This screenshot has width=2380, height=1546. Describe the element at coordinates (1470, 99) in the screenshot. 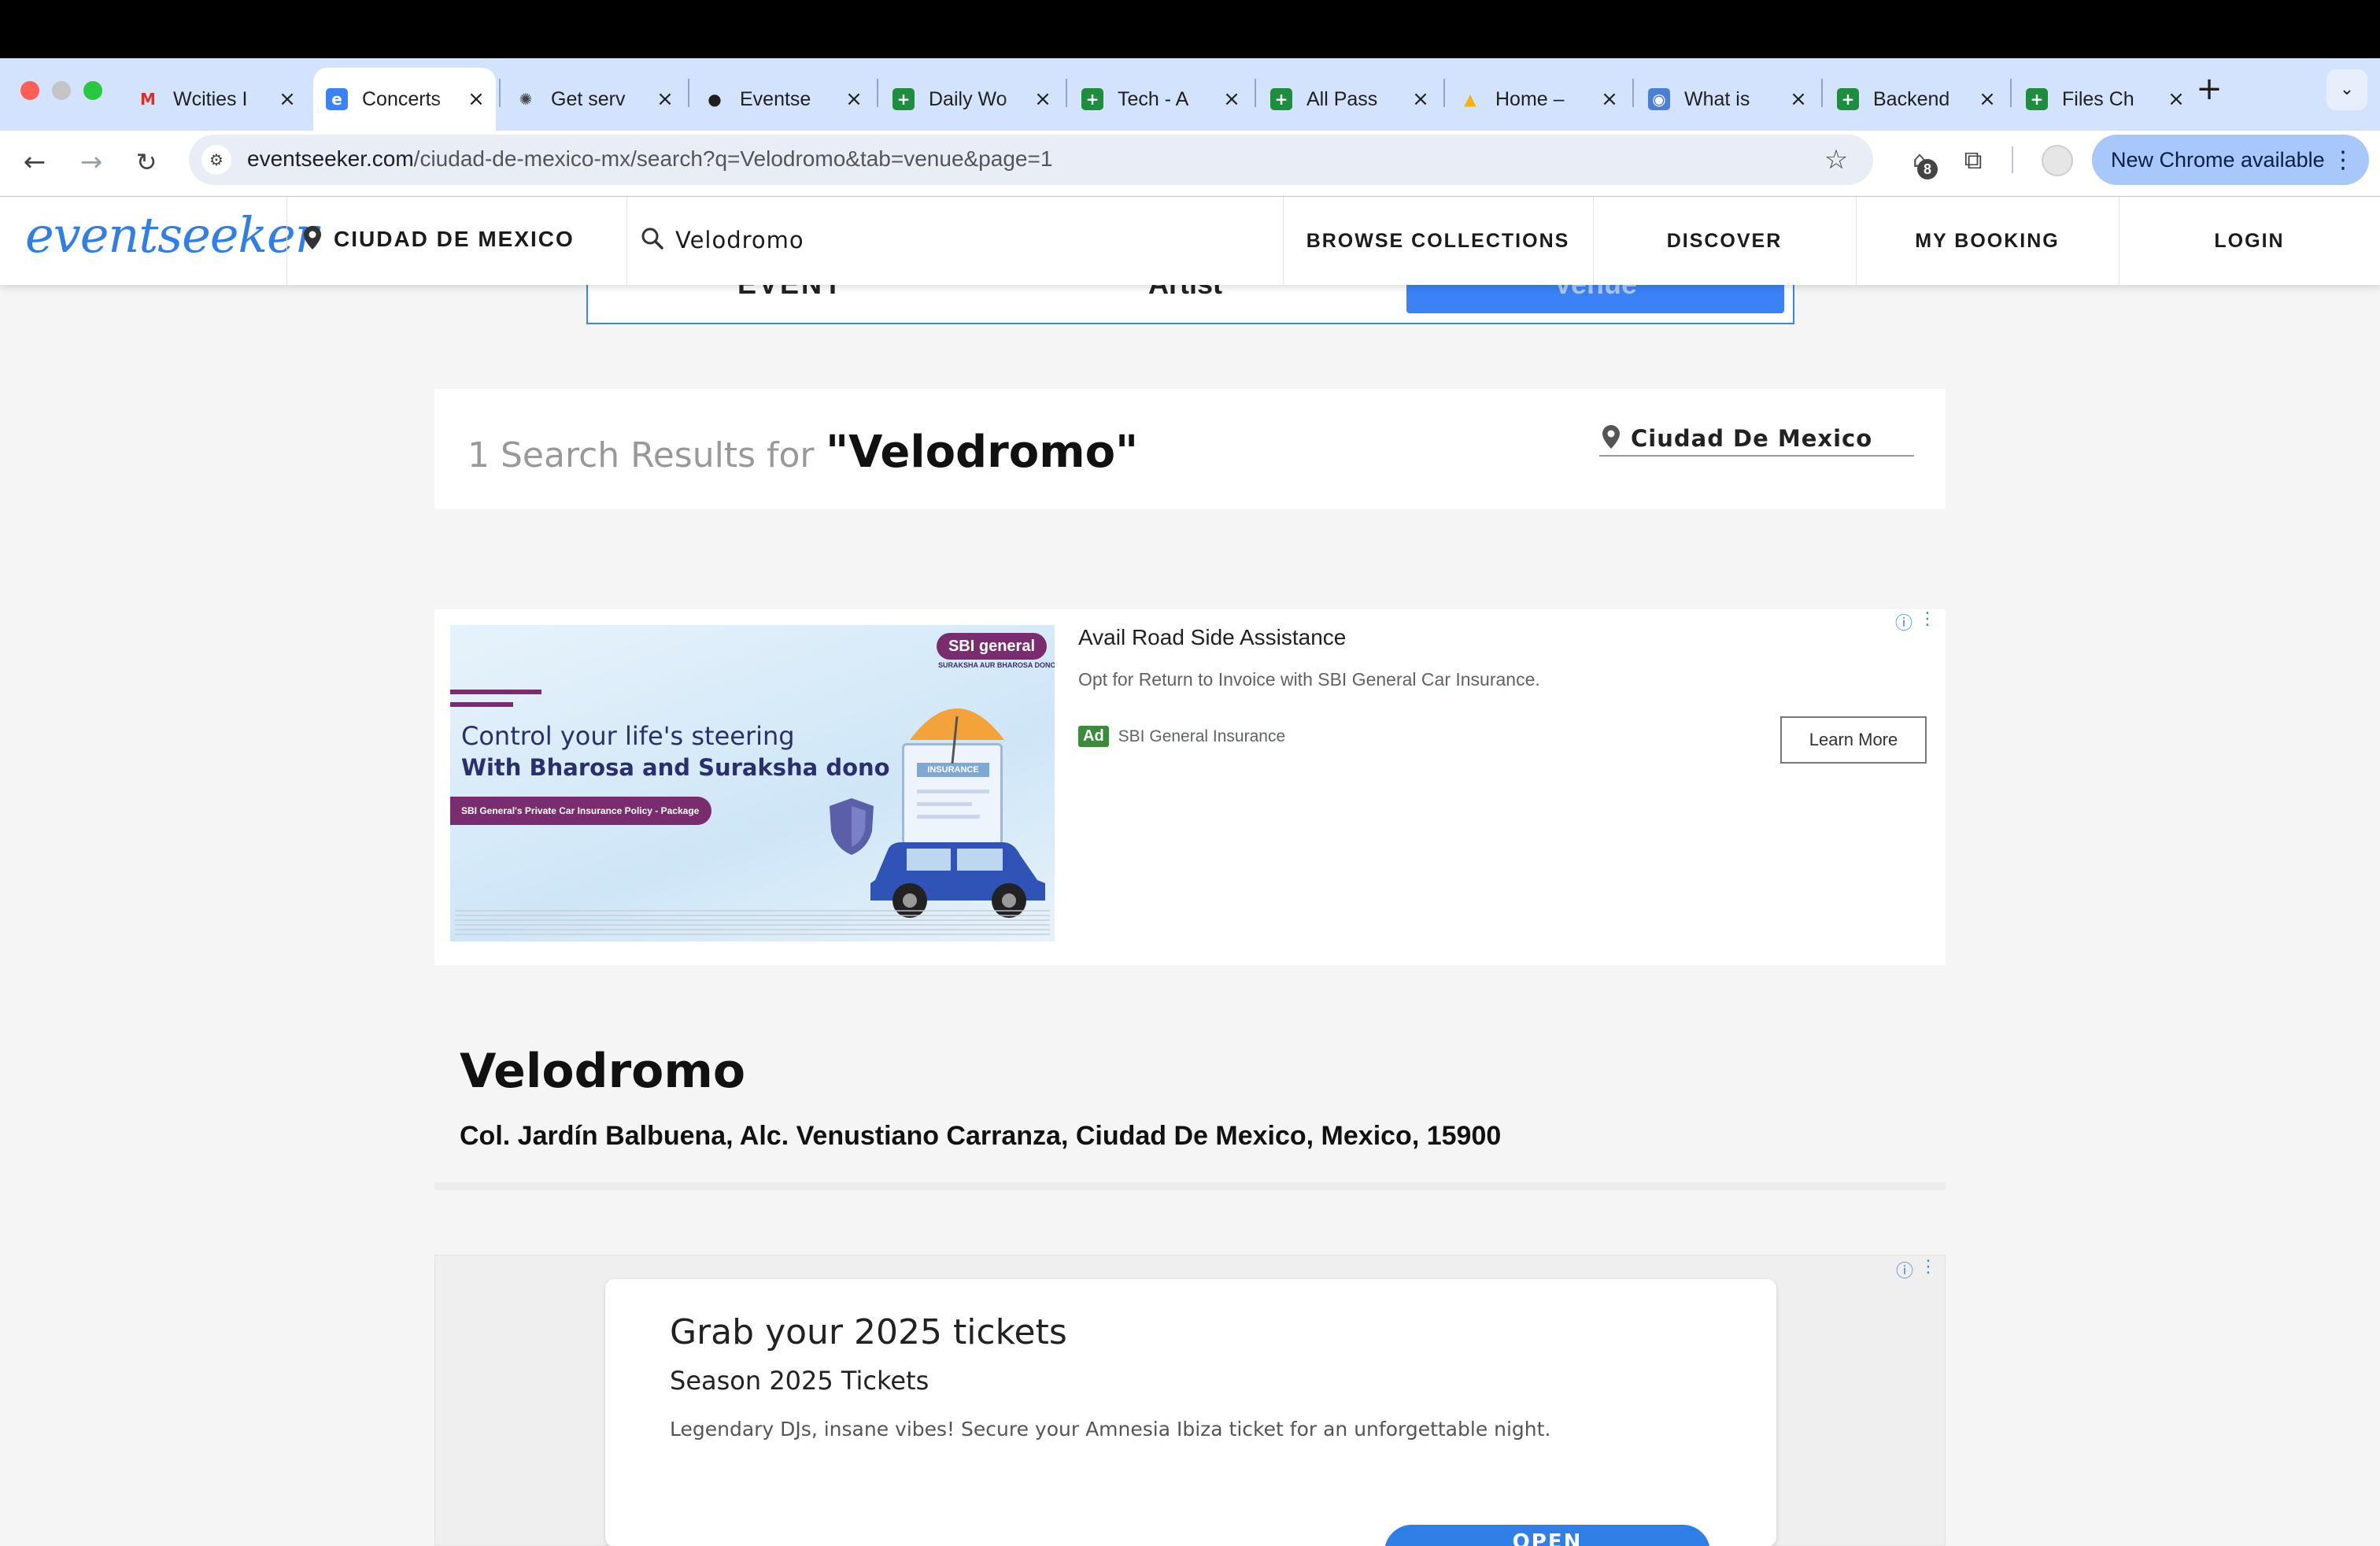

I see `google-ads-icon: ▲` at that location.